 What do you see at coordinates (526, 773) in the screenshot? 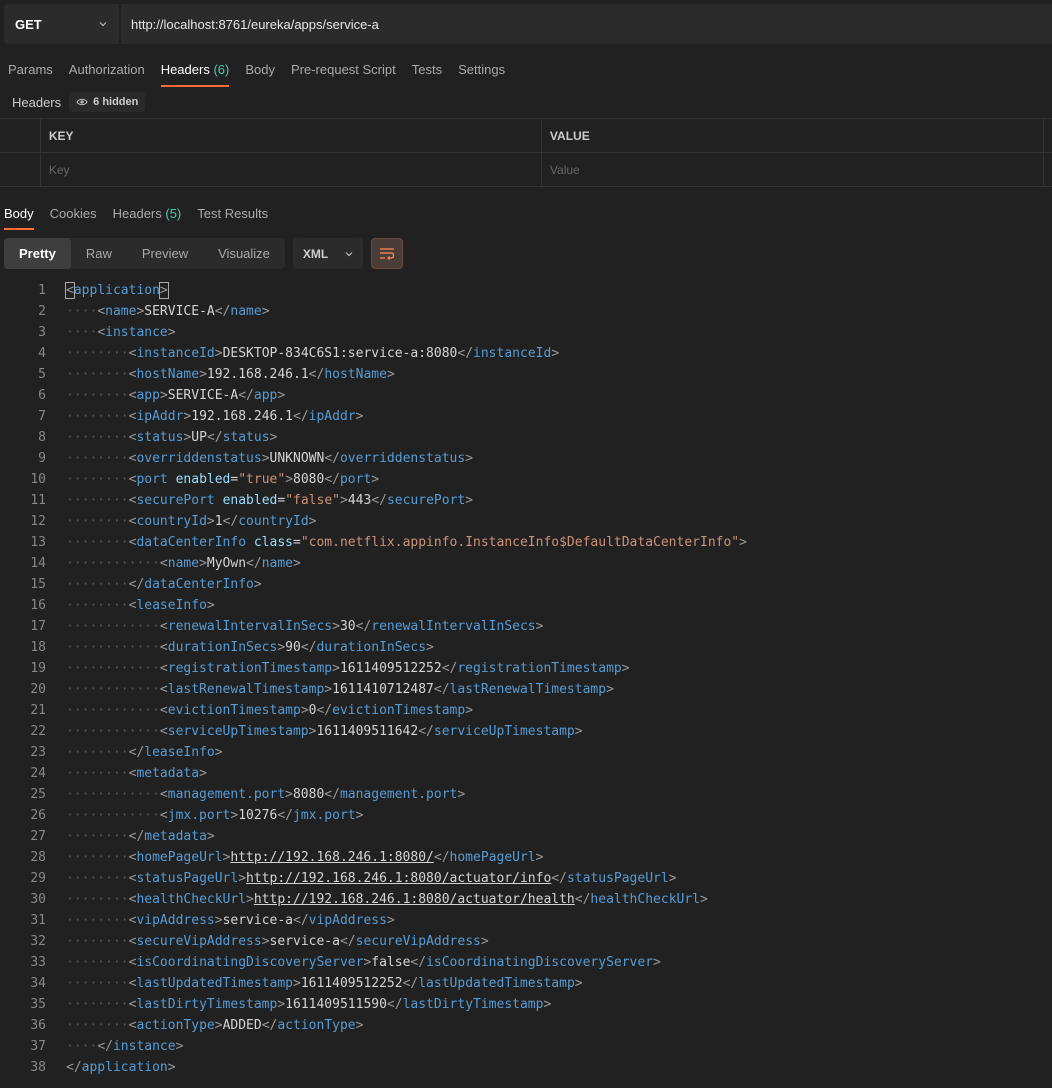
I see `code-line: 24 ········<metadata>` at bounding box center [526, 773].